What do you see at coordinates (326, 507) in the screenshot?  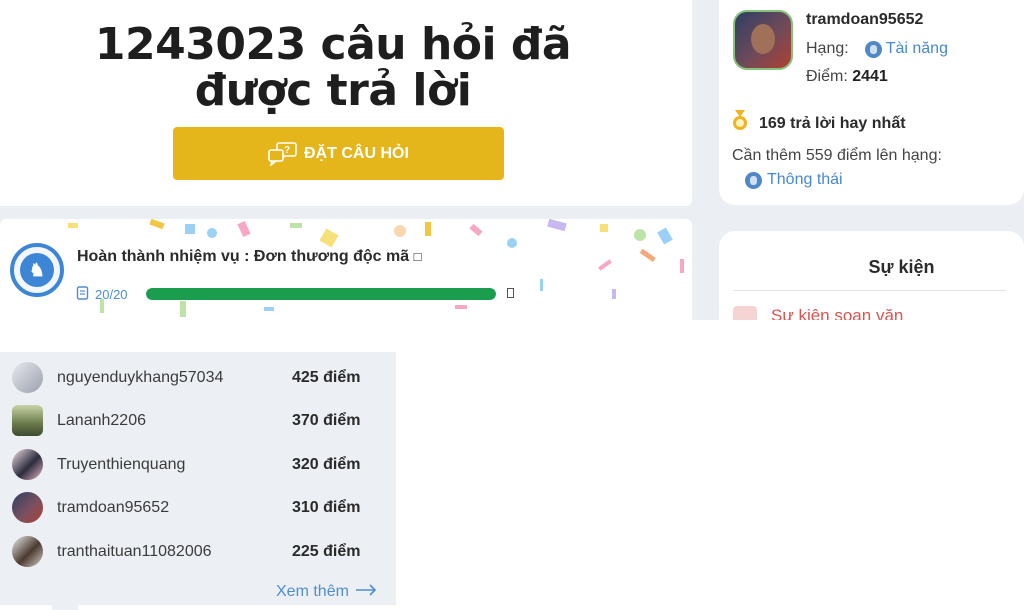 I see `leader-score: 310 điểm` at bounding box center [326, 507].